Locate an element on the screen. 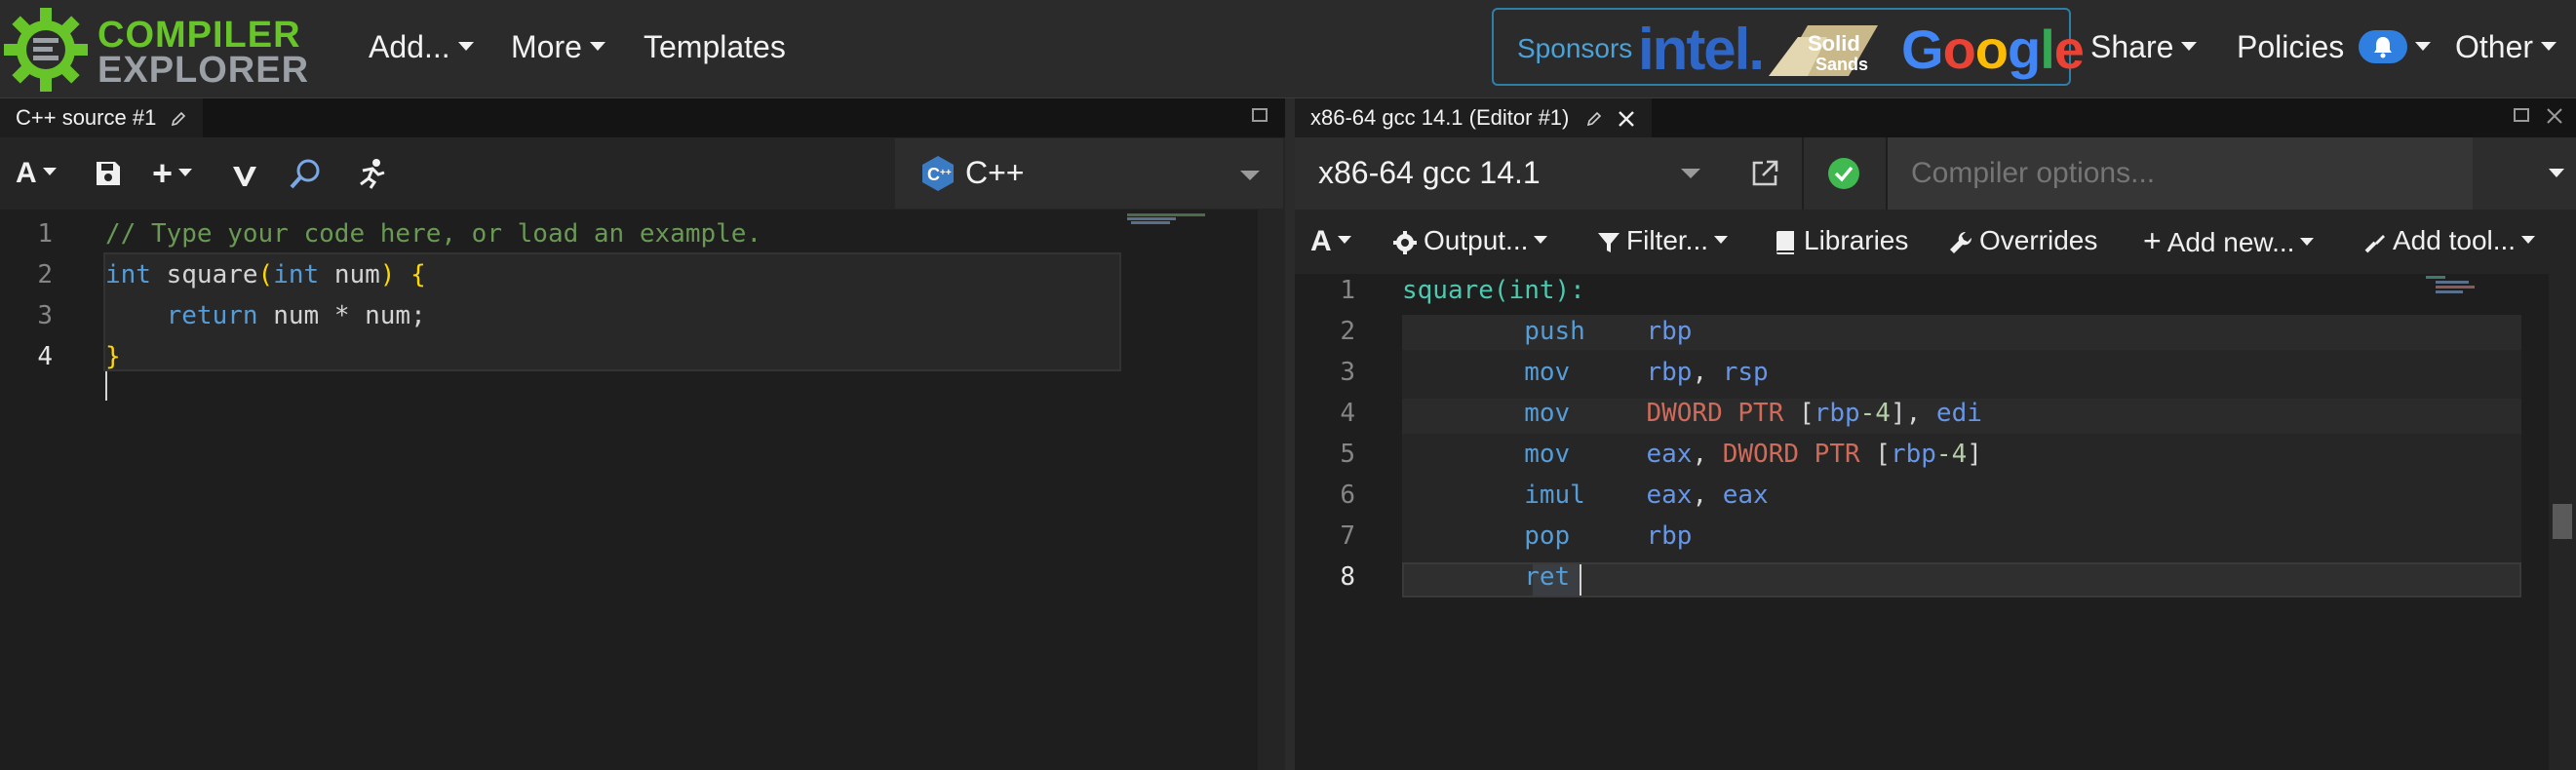  compiler-options-input is located at coordinates (2180, 173).